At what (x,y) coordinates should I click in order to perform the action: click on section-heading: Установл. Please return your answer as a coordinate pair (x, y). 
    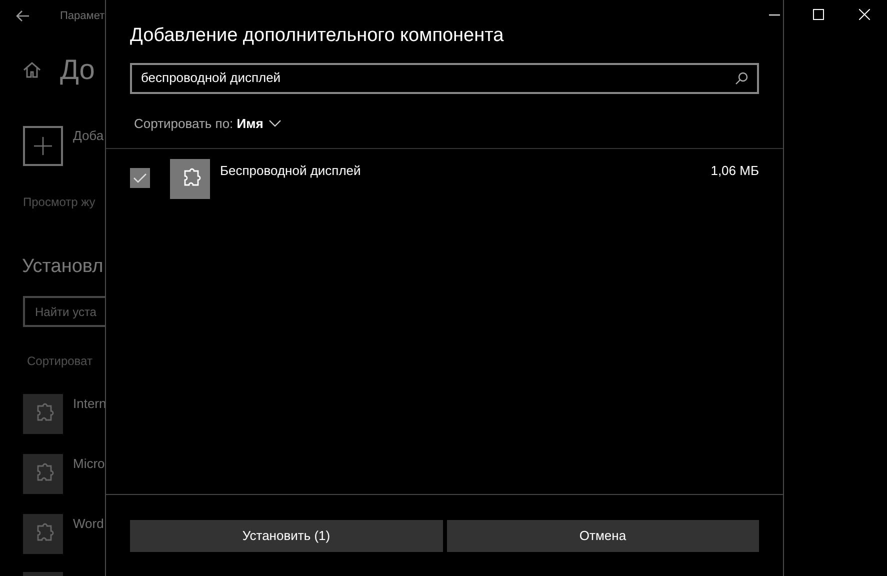
    Looking at the image, I should click on (63, 267).